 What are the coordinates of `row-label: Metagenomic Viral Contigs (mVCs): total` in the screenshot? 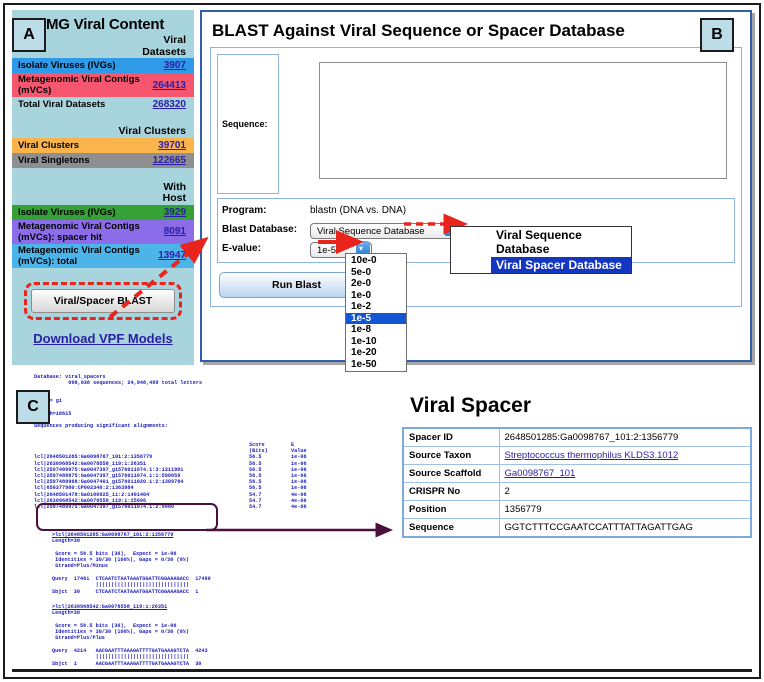 It's located at (79, 255).